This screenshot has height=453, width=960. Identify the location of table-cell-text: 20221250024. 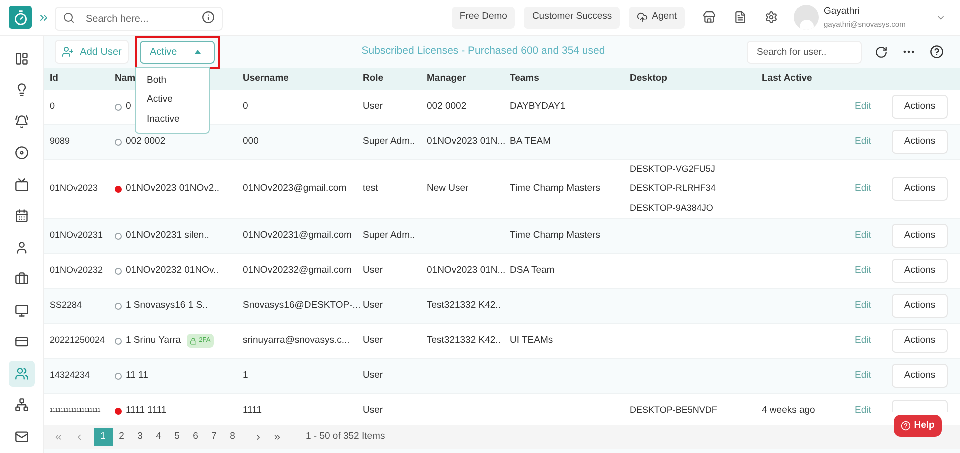
(78, 341).